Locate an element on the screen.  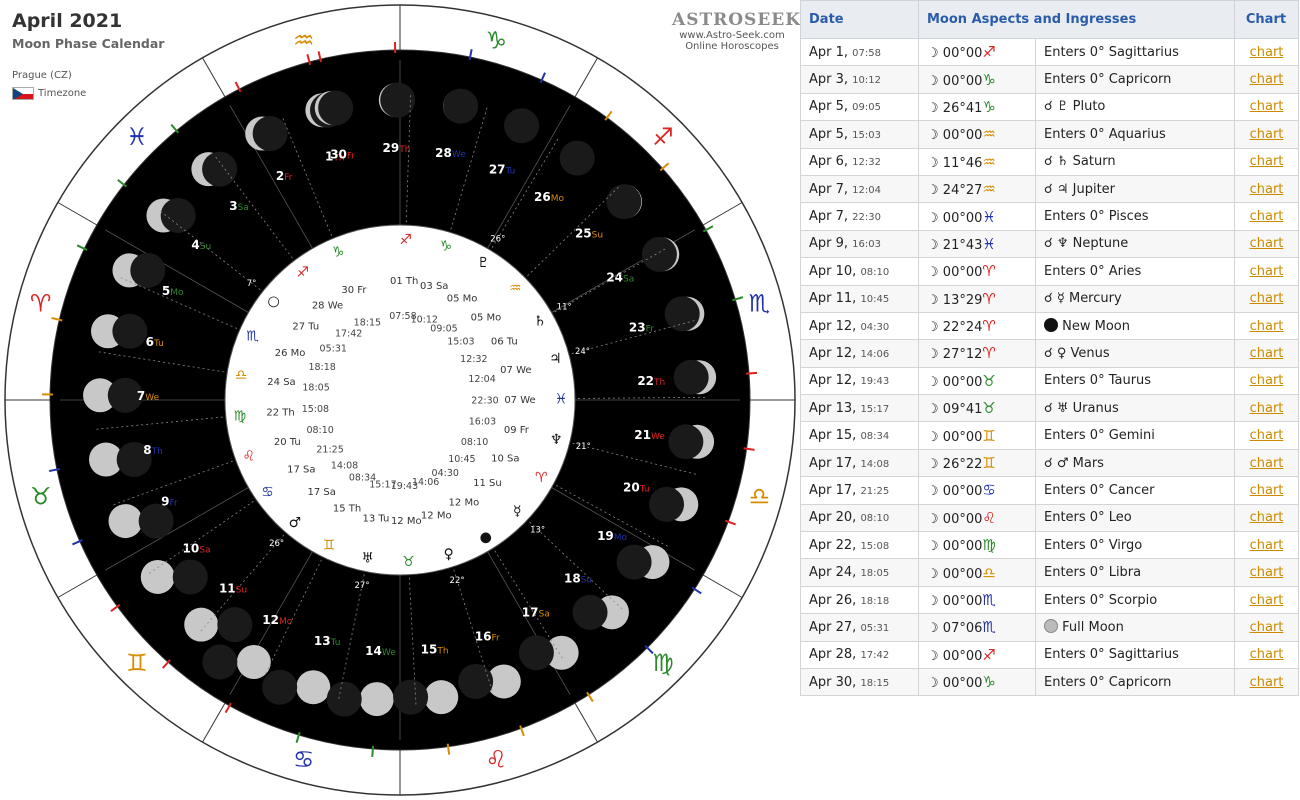
astroseek-logo: ASTROSEEK is located at coordinates (737, 20).